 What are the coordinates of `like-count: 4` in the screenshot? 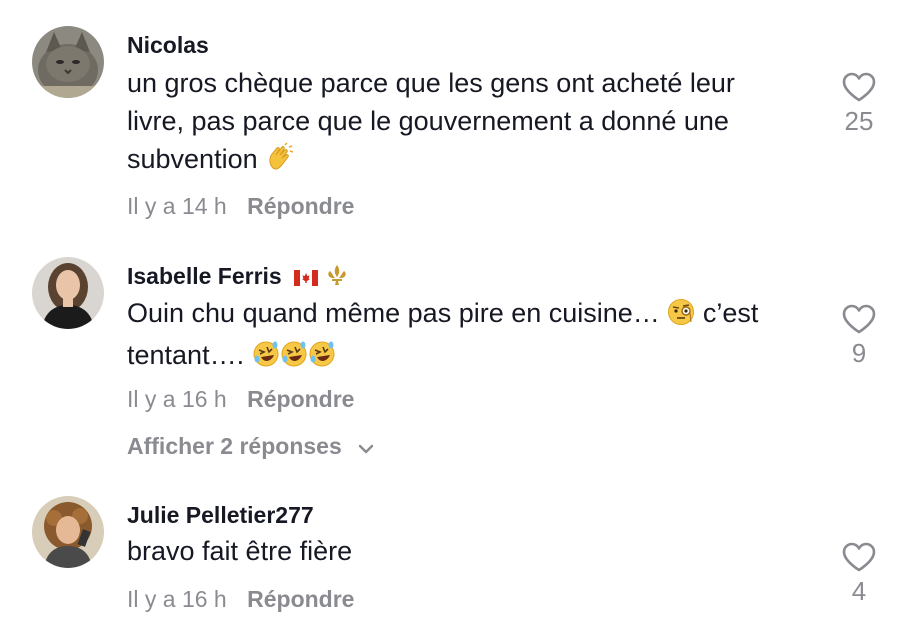 It's located at (859, 591).